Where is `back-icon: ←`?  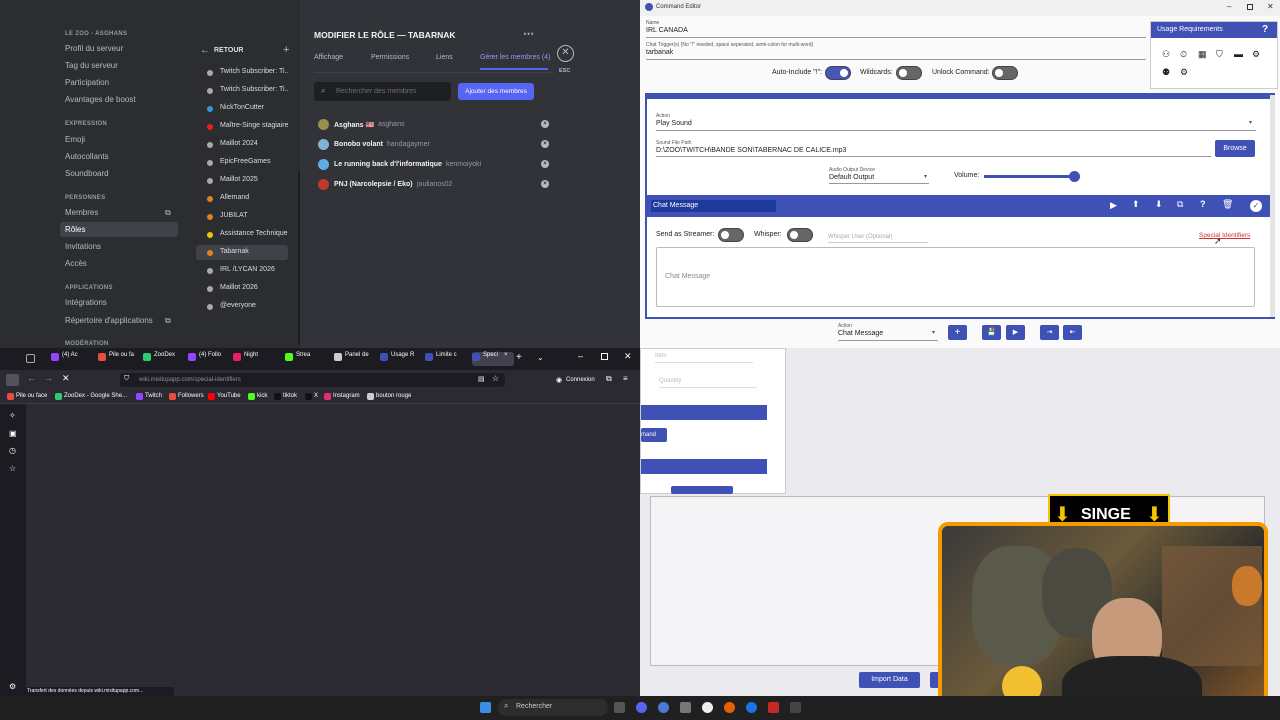
back-icon: ← is located at coordinates (31, 378).